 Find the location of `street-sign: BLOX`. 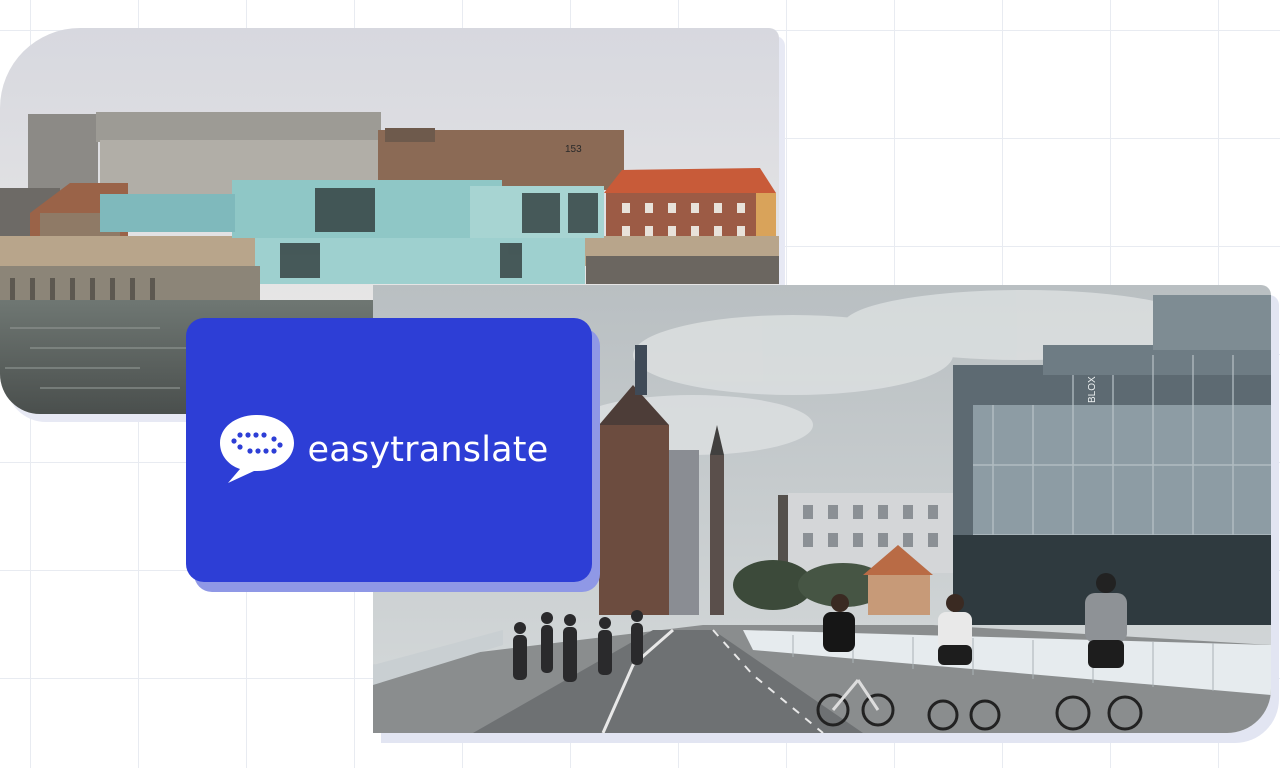

street-sign: BLOX is located at coordinates (1092, 389).